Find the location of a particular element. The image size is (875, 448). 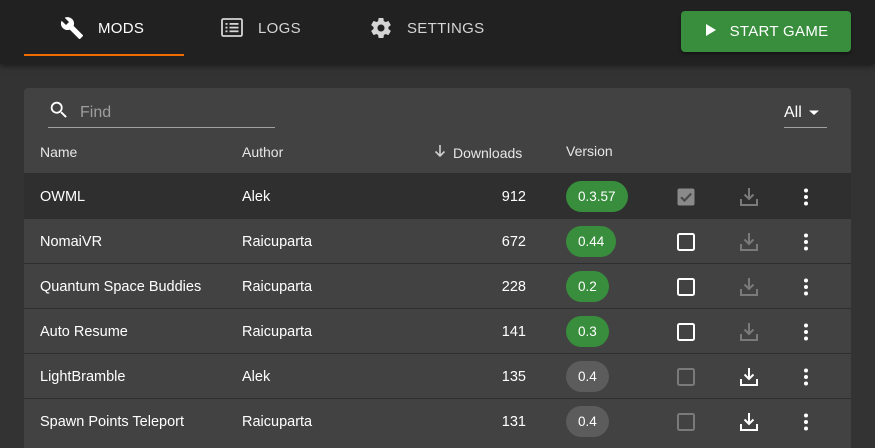

table-row: OWML Alek 912 0.3.57 is located at coordinates (437, 195).